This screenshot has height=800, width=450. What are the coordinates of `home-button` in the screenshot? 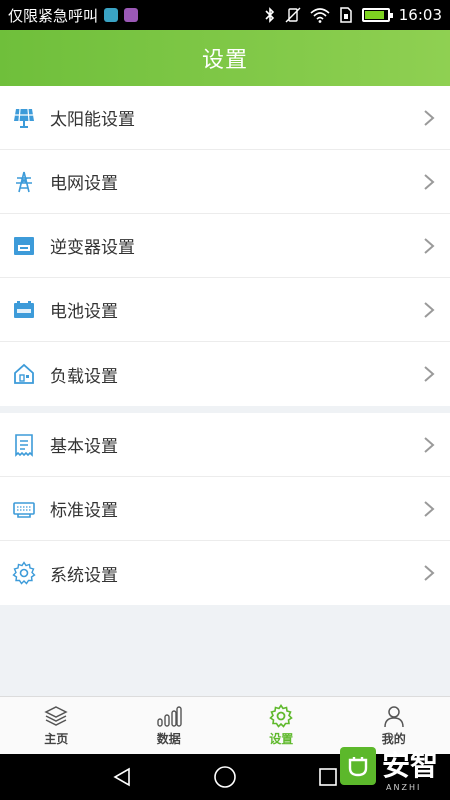 It's located at (225, 777).